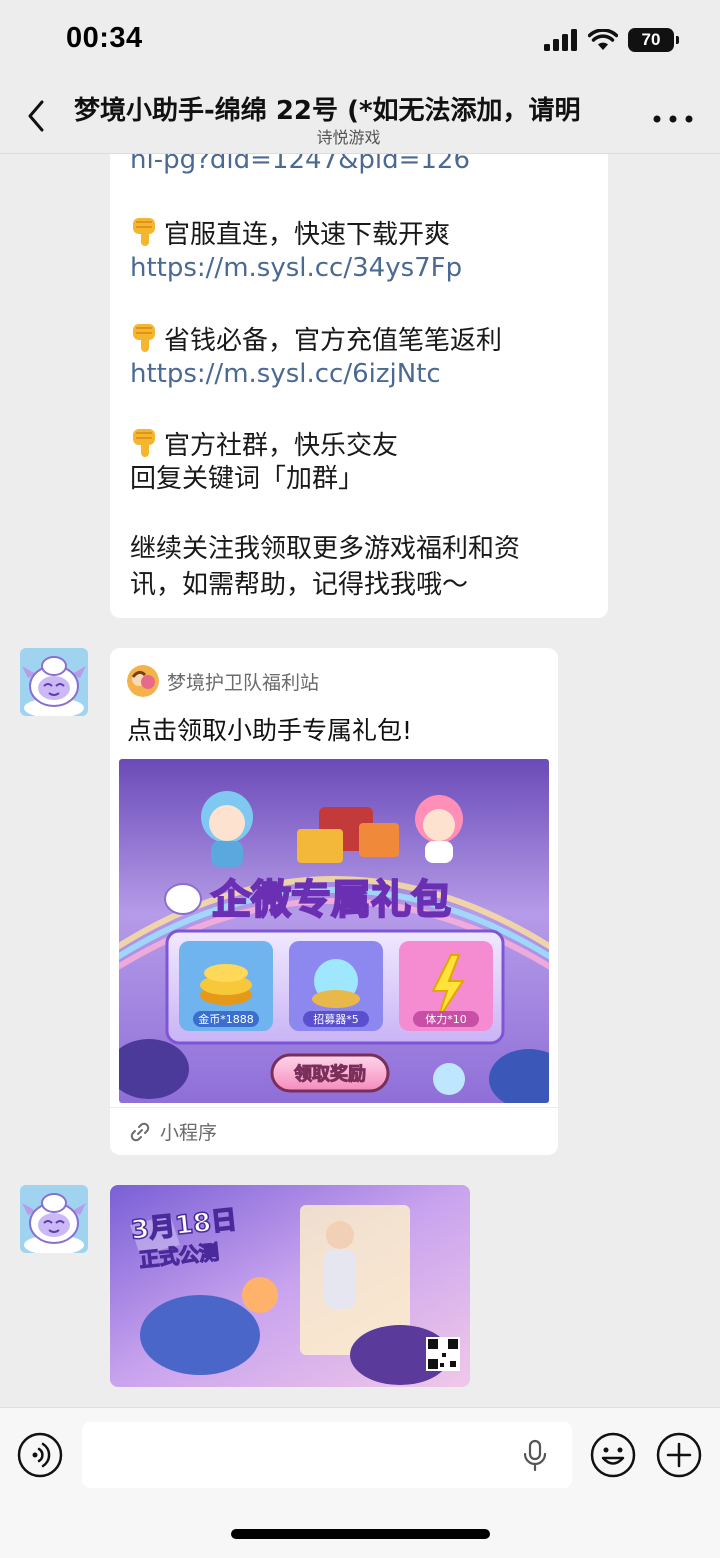 The width and height of the screenshot is (720, 1558). What do you see at coordinates (603, 39) in the screenshot?
I see `wifi-icon` at bounding box center [603, 39].